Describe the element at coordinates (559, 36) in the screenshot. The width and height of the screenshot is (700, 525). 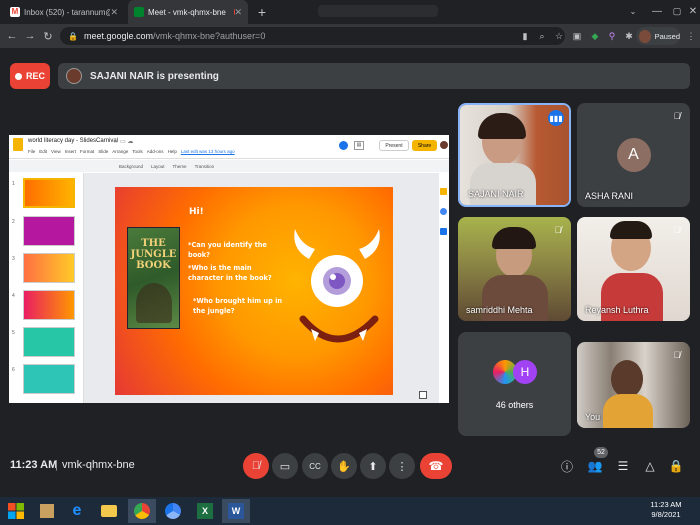
I see `bookmark-star-icon: ☆` at that location.